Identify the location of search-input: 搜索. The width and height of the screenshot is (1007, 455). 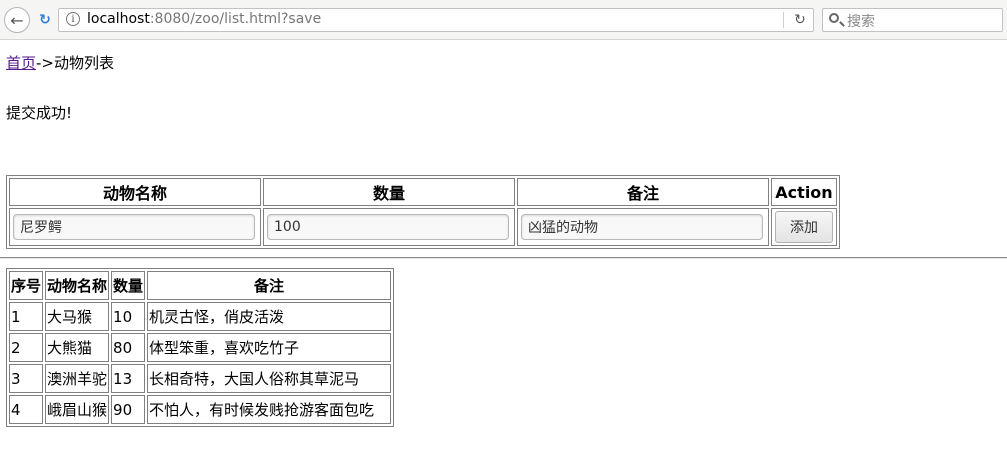
(861, 21).